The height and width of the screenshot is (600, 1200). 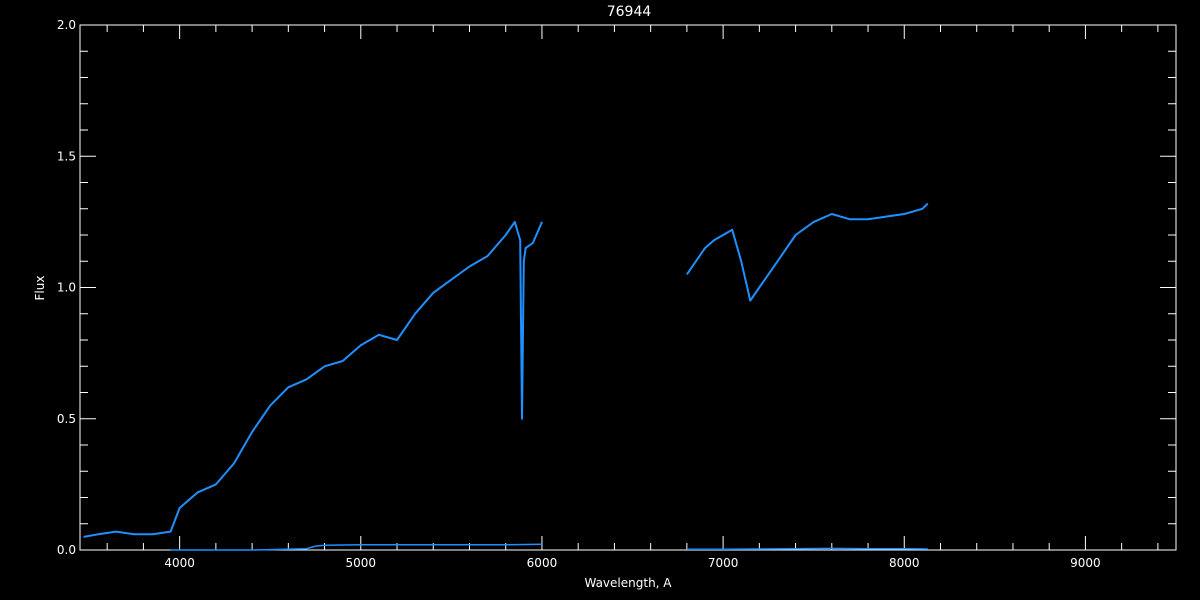 What do you see at coordinates (723, 563) in the screenshot?
I see `x-tick-label: 7000` at bounding box center [723, 563].